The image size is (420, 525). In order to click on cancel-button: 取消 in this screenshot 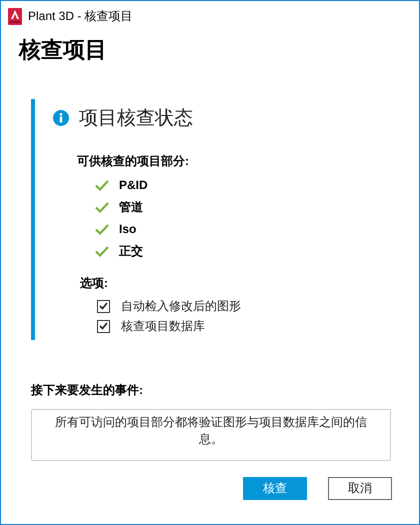, I will do `click(360, 488)`.